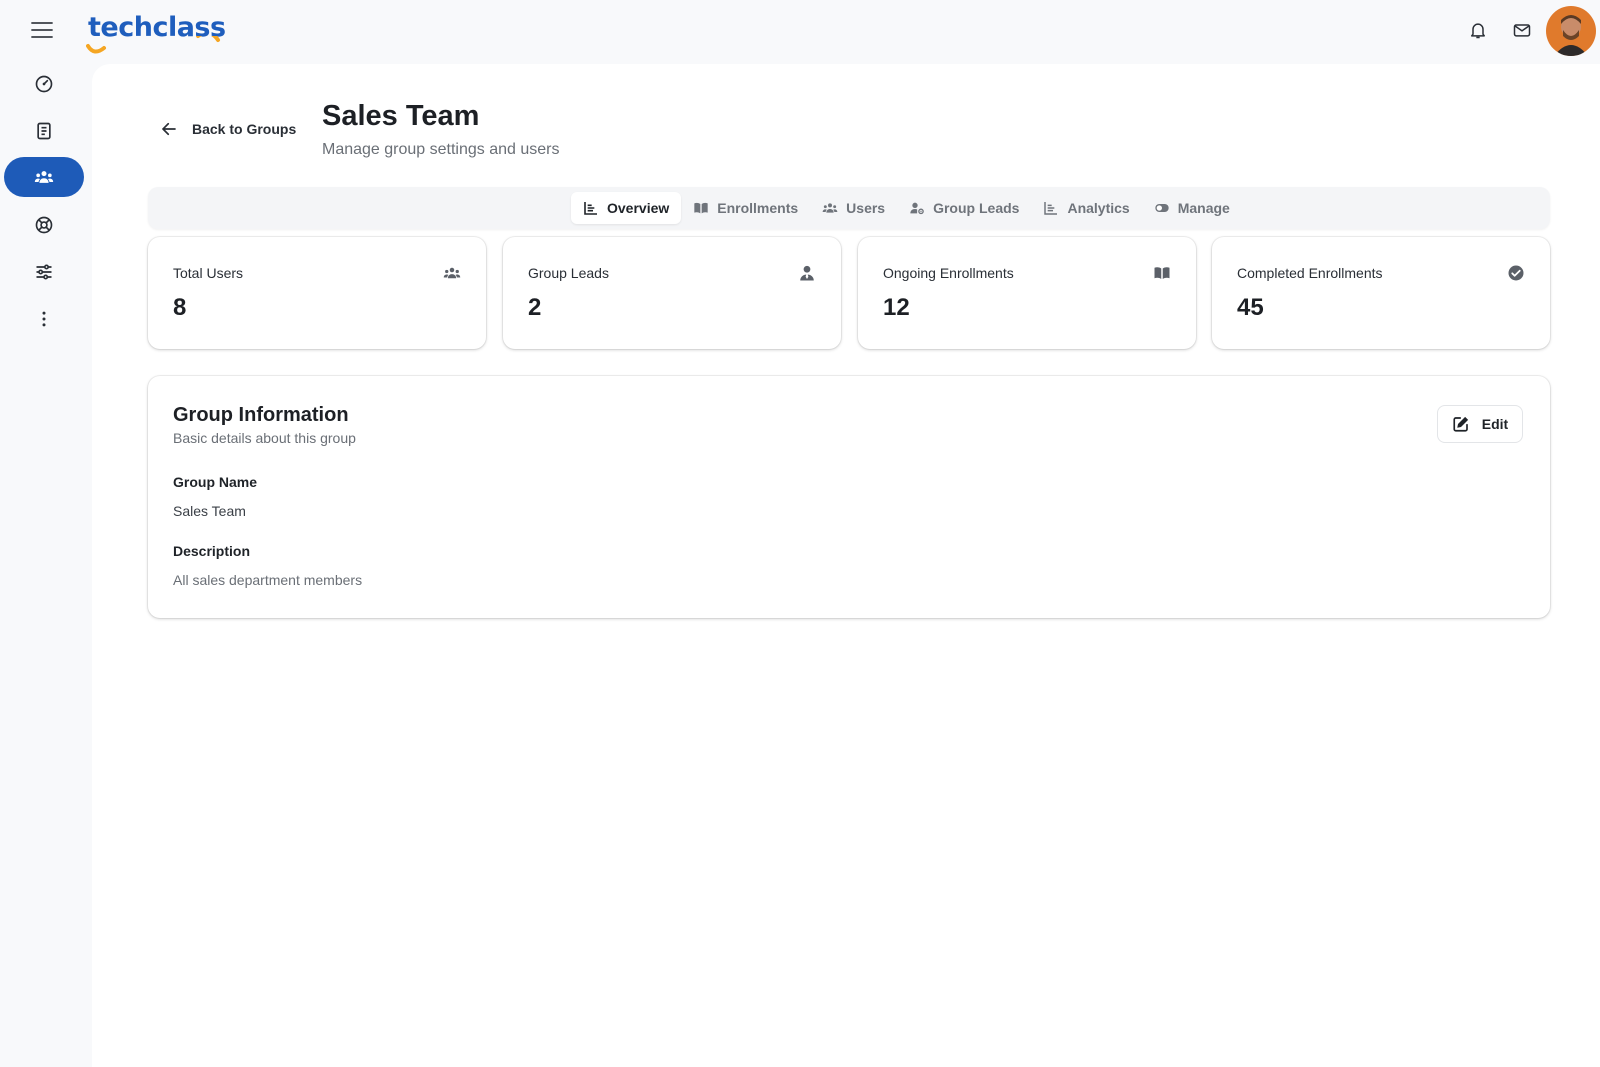 The height and width of the screenshot is (1067, 1600). I want to click on card-subtitle: Basic details about this group, so click(264, 438).